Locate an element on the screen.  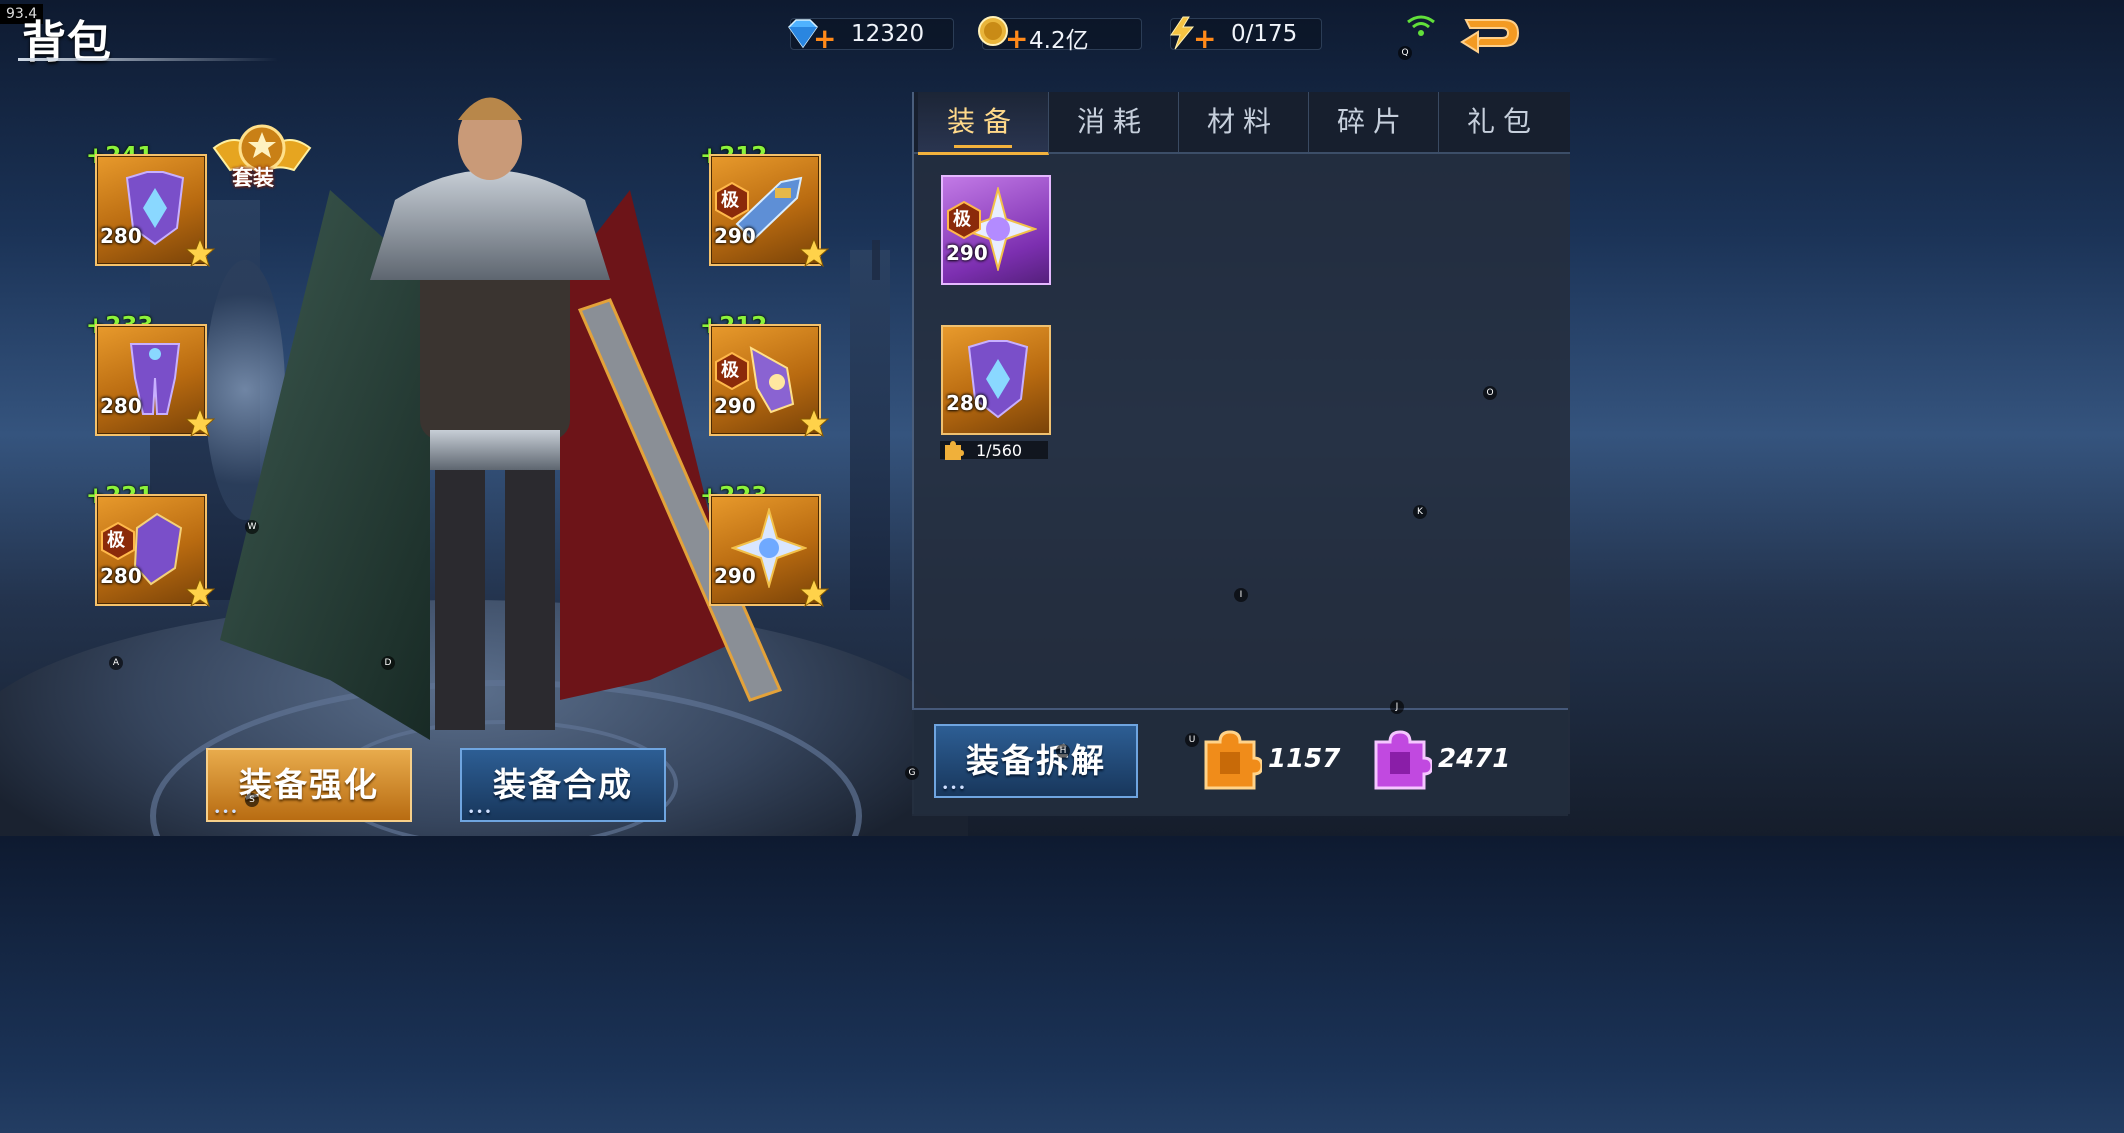
orange-shard-icon is located at coordinates (1233, 760).